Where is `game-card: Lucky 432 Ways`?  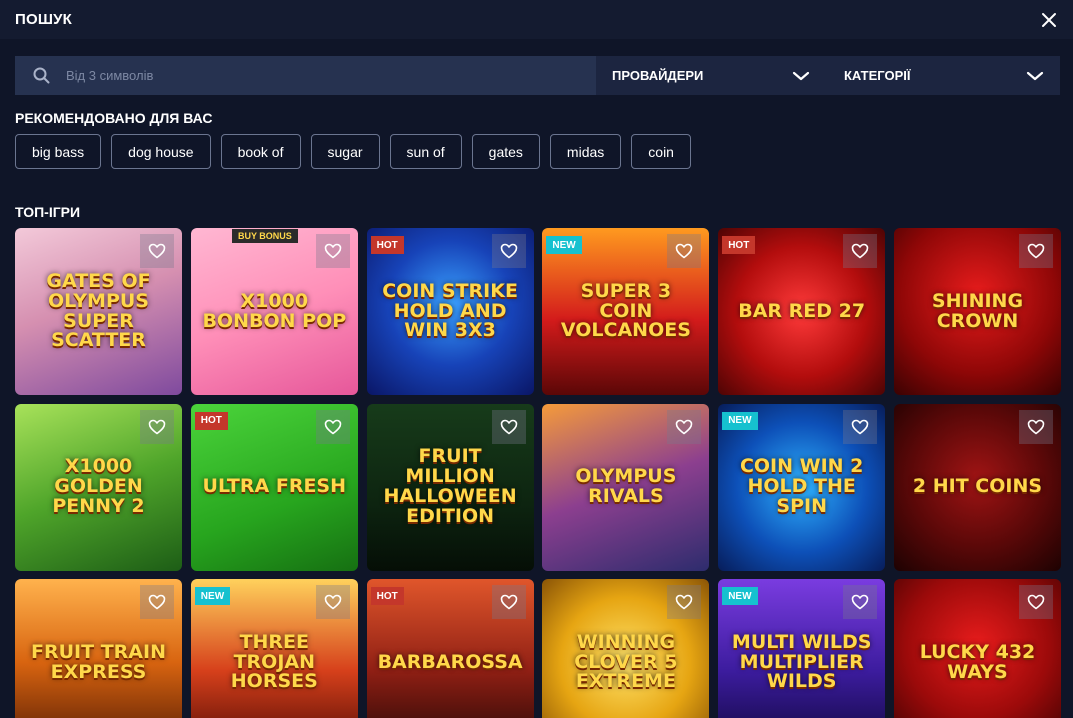
game-card: Lucky 432 Ways is located at coordinates (977, 648).